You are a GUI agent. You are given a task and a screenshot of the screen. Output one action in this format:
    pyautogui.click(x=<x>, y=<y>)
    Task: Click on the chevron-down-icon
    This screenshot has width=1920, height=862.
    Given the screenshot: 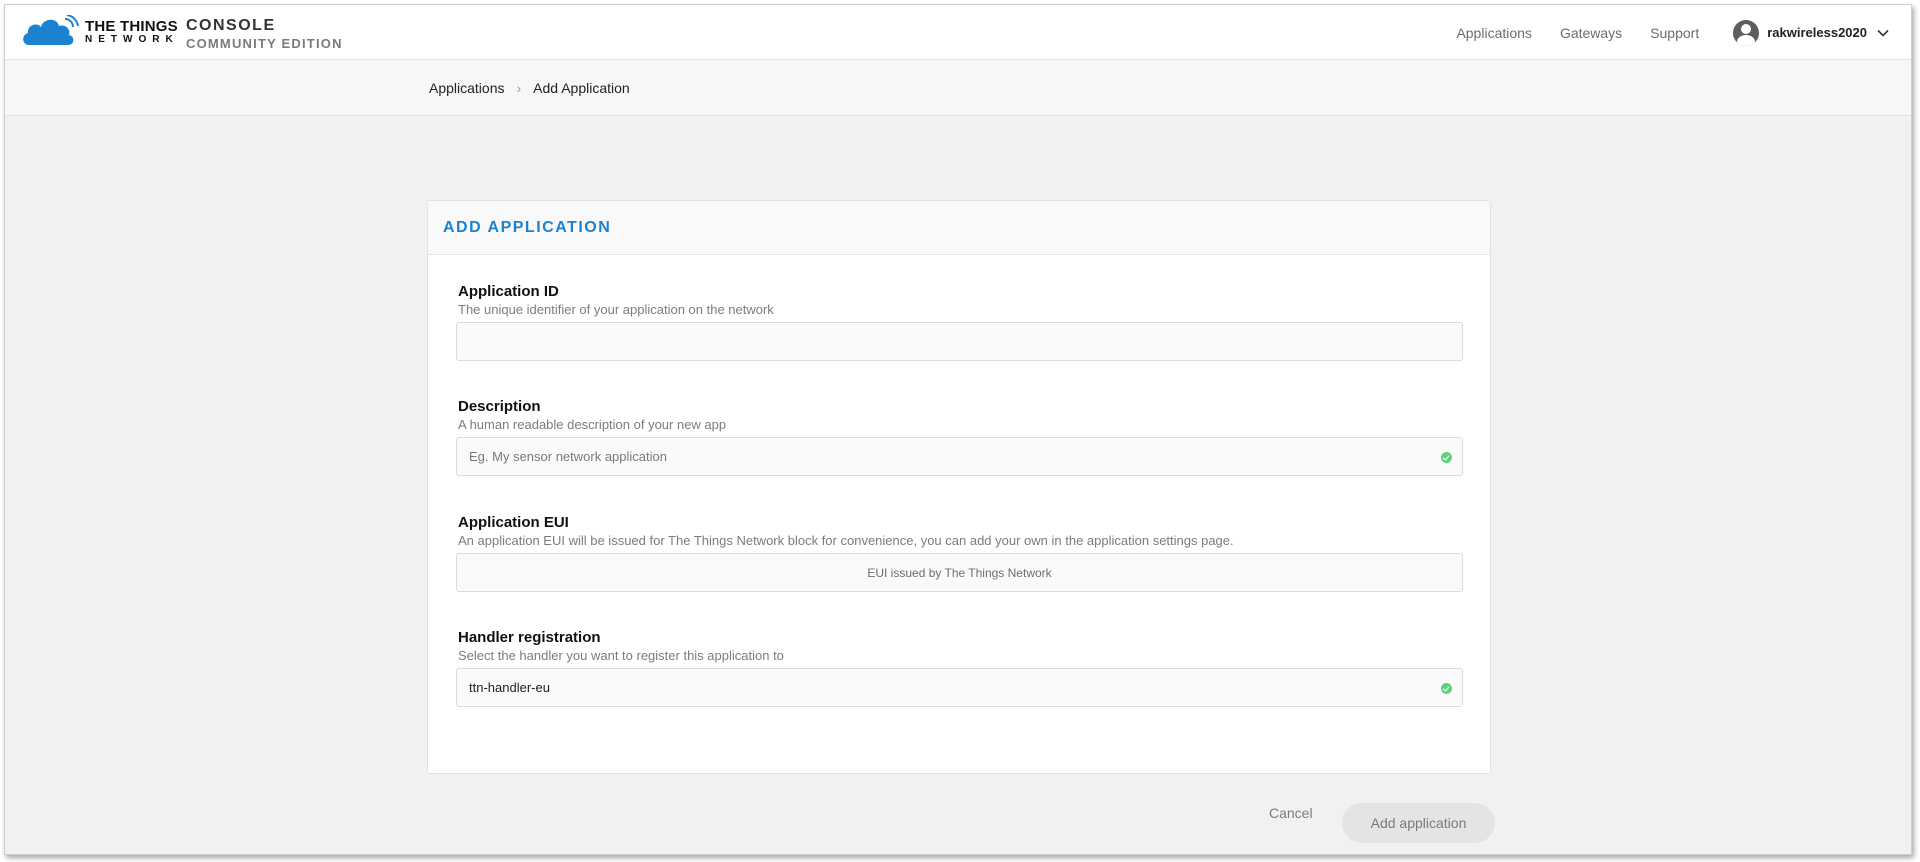 What is the action you would take?
    pyautogui.click(x=1883, y=33)
    